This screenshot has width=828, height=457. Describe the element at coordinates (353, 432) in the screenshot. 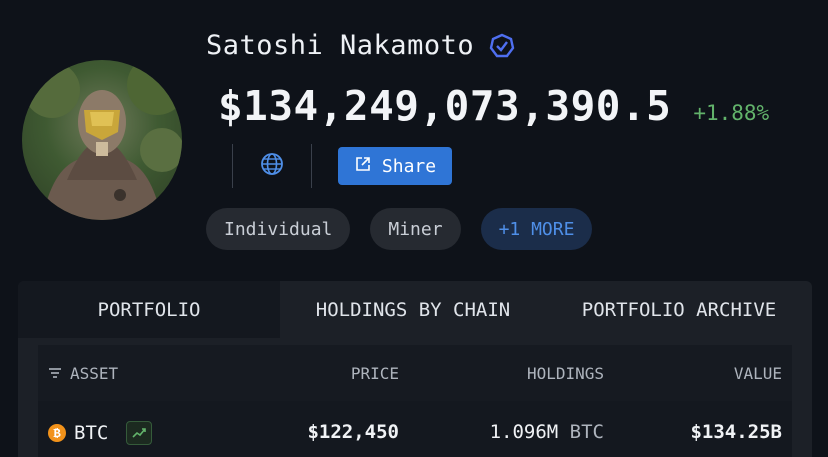

I see `price-cell: $122,450` at that location.